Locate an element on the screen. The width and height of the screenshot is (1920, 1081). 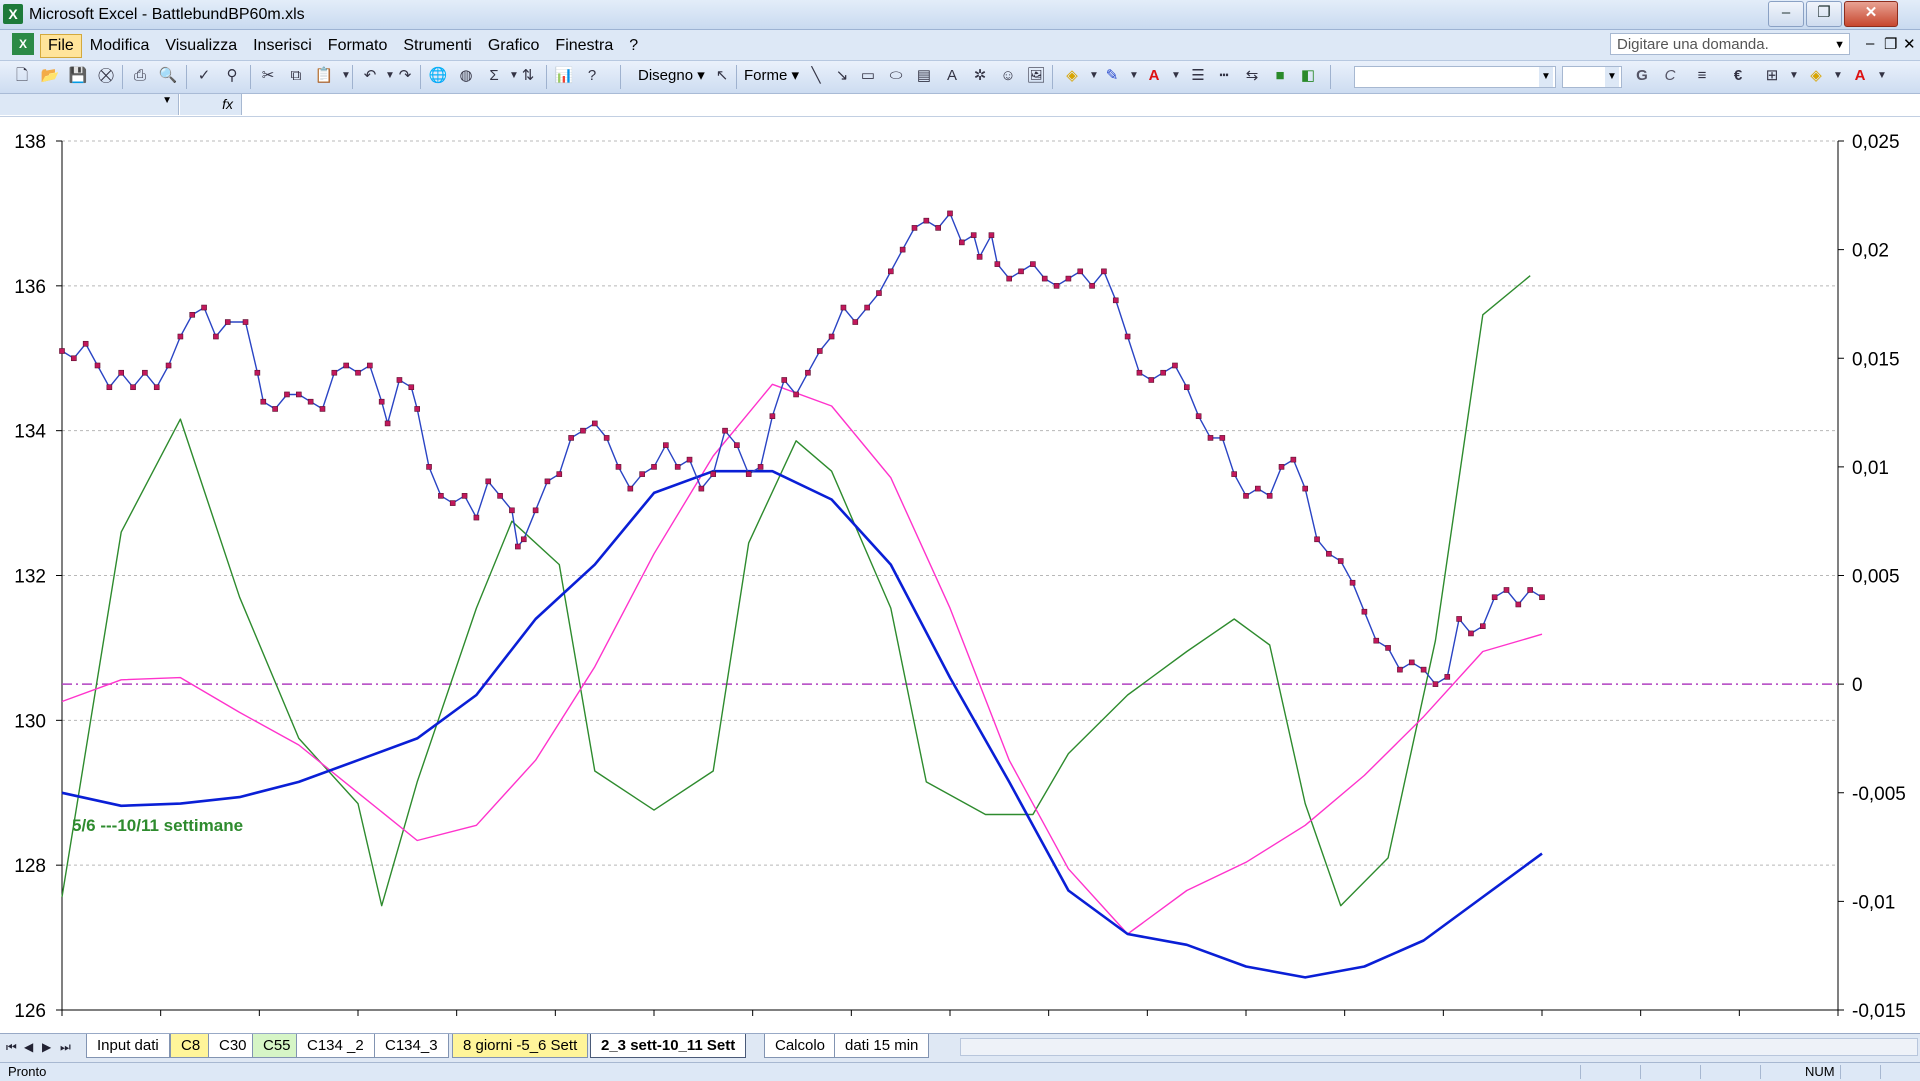
chart-wizard-icon: 📊 is located at coordinates (564, 76).